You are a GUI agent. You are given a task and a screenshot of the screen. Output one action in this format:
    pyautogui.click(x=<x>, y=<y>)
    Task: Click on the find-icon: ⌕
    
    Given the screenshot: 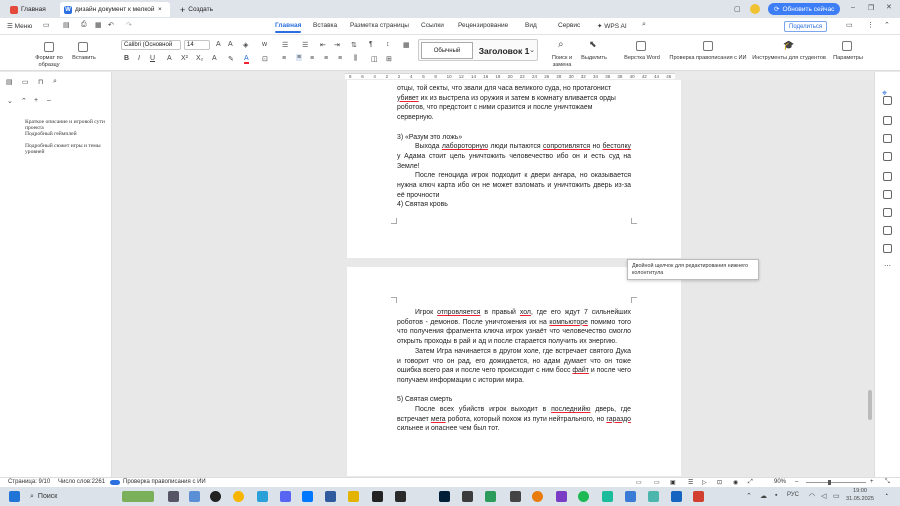 What is the action you would take?
    pyautogui.click(x=561, y=44)
    